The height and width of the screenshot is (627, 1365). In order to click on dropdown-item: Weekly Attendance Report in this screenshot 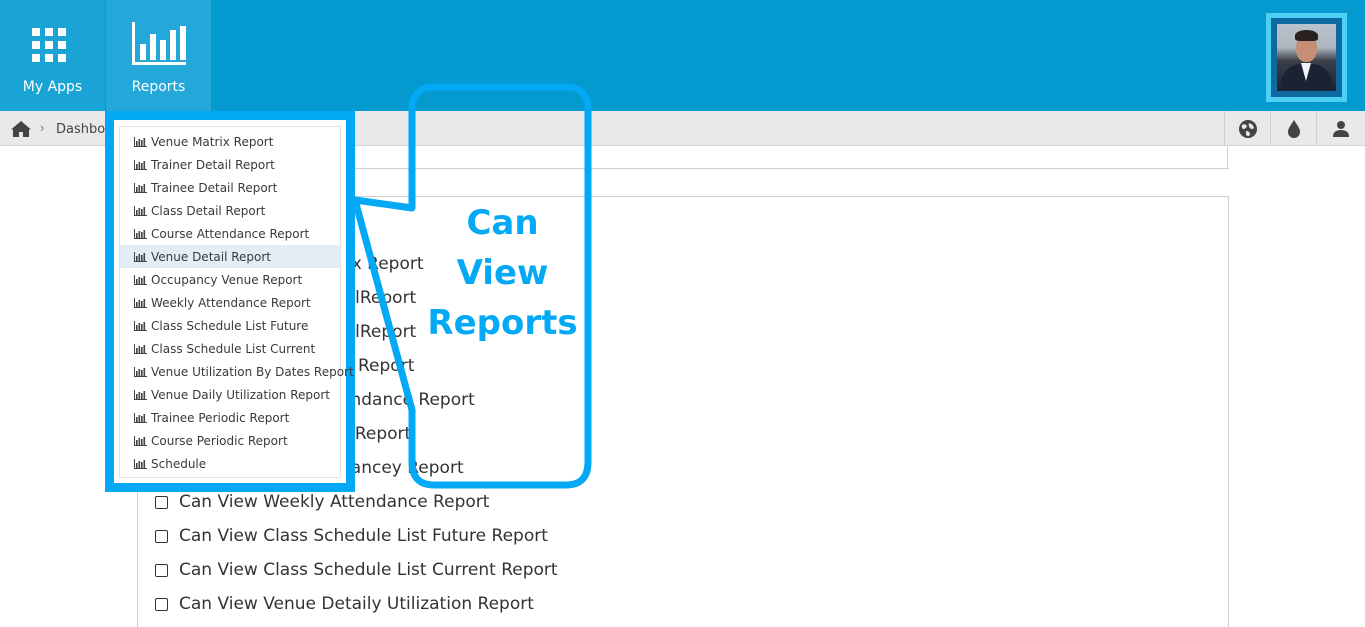, I will do `click(230, 302)`.